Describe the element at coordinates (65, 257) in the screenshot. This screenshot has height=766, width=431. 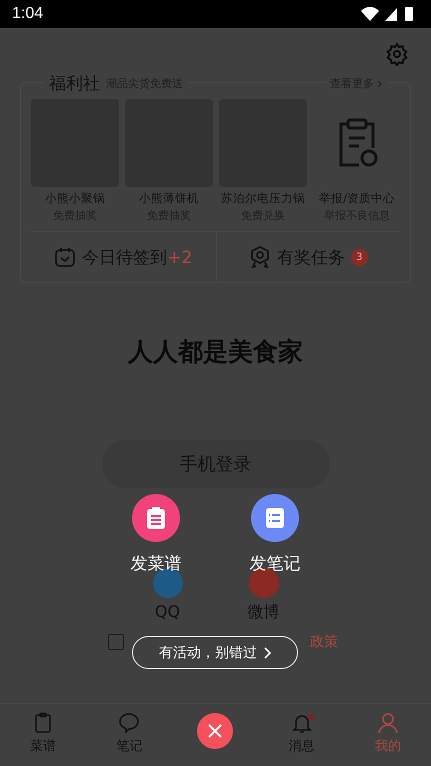
I see `calendar-icon` at that location.